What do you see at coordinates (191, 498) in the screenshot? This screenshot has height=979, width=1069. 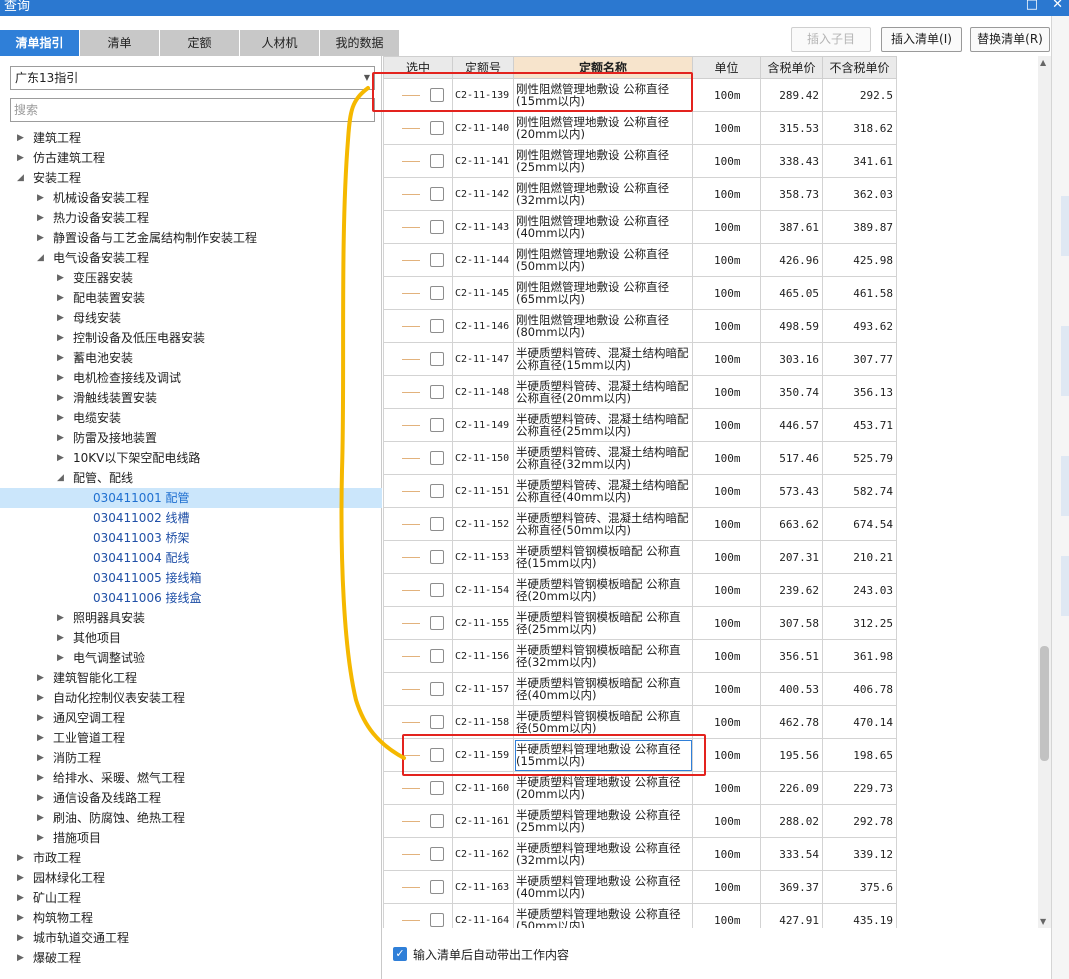 I see `tree-node: 030411001 配管` at bounding box center [191, 498].